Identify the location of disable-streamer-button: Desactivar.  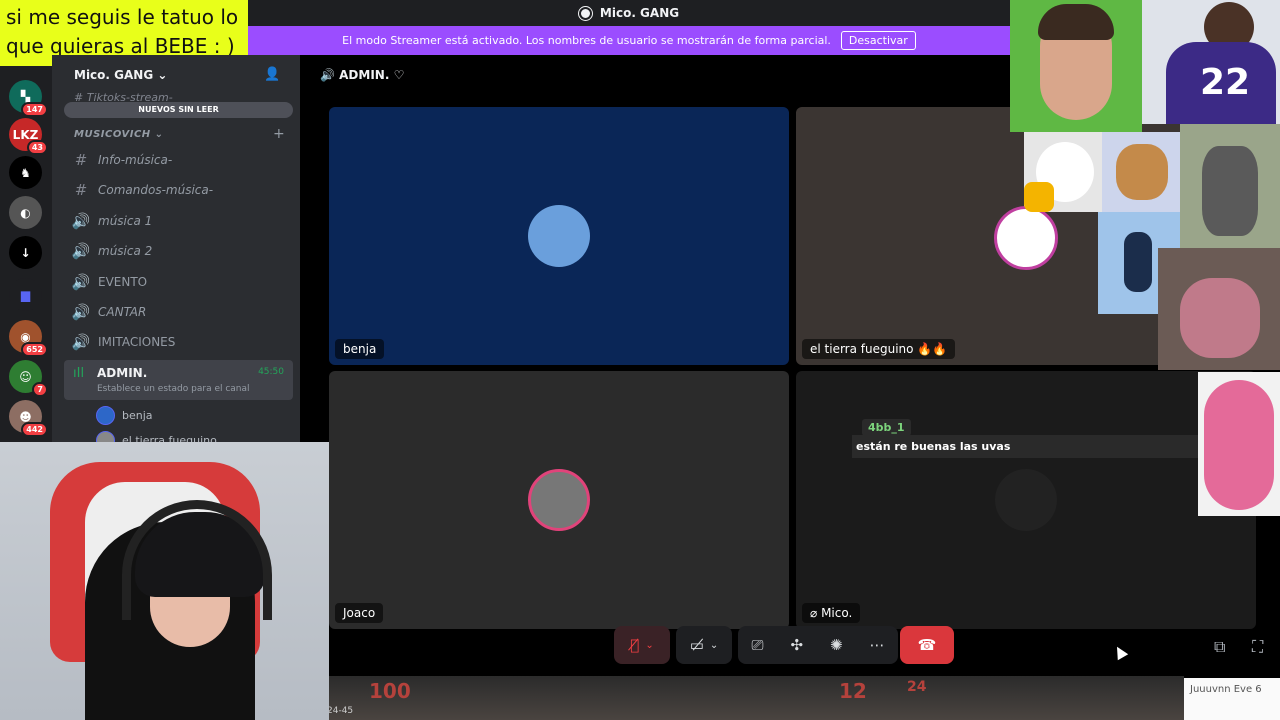
(878, 40).